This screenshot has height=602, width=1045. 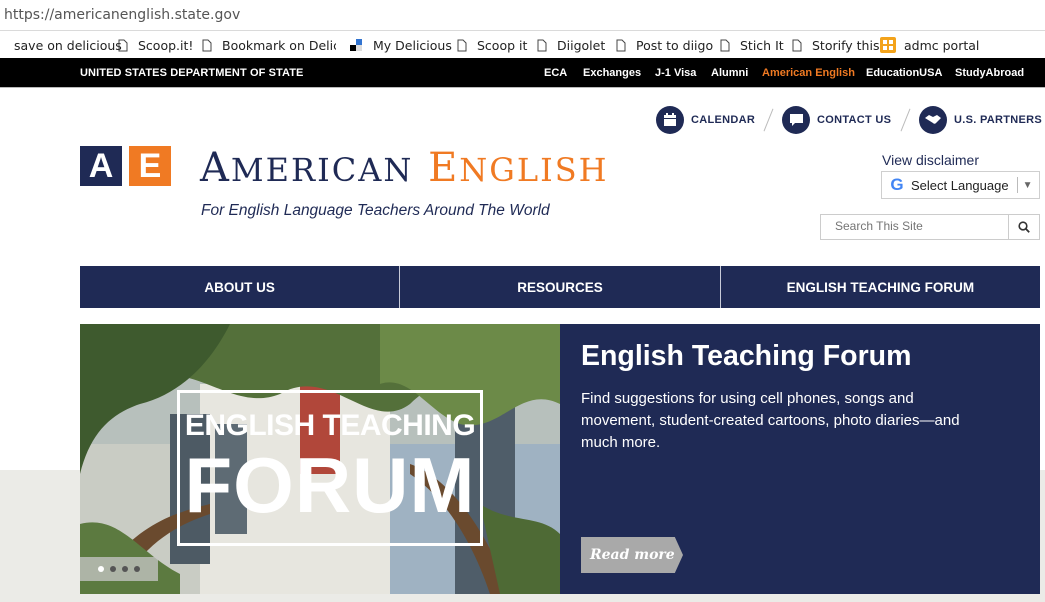 I want to click on logo-word-american-initial: A, so click(x=215, y=168).